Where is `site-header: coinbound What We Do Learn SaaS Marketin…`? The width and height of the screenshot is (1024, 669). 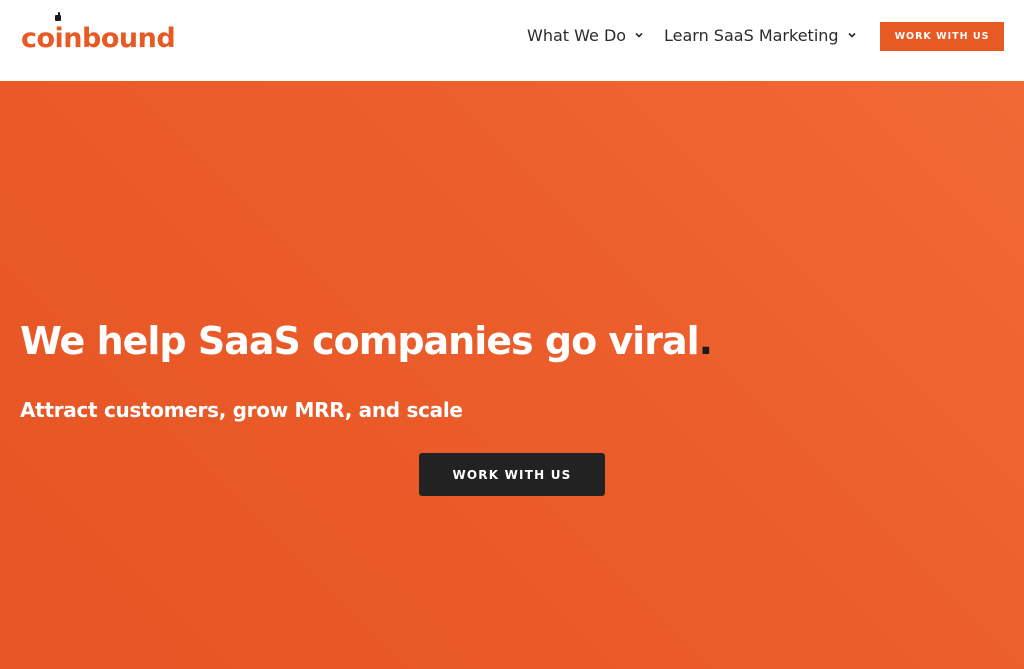 site-header: coinbound What We Do Learn SaaS Marketin… is located at coordinates (512, 40).